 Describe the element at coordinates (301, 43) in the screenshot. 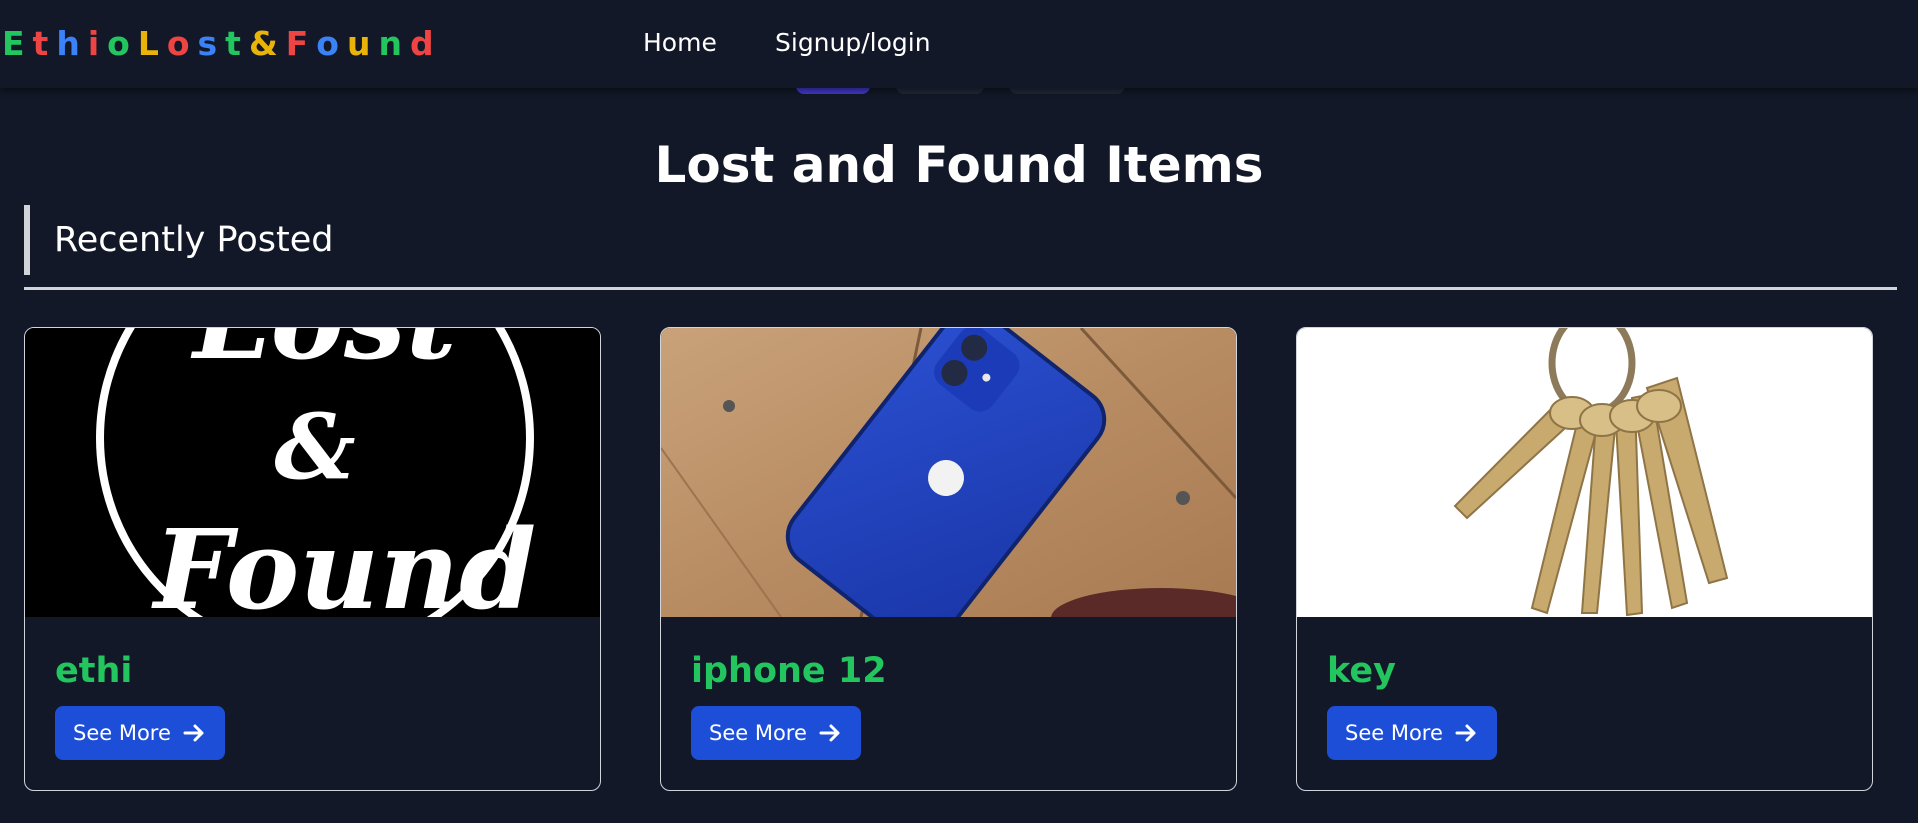

I see `logo-letter: F` at that location.